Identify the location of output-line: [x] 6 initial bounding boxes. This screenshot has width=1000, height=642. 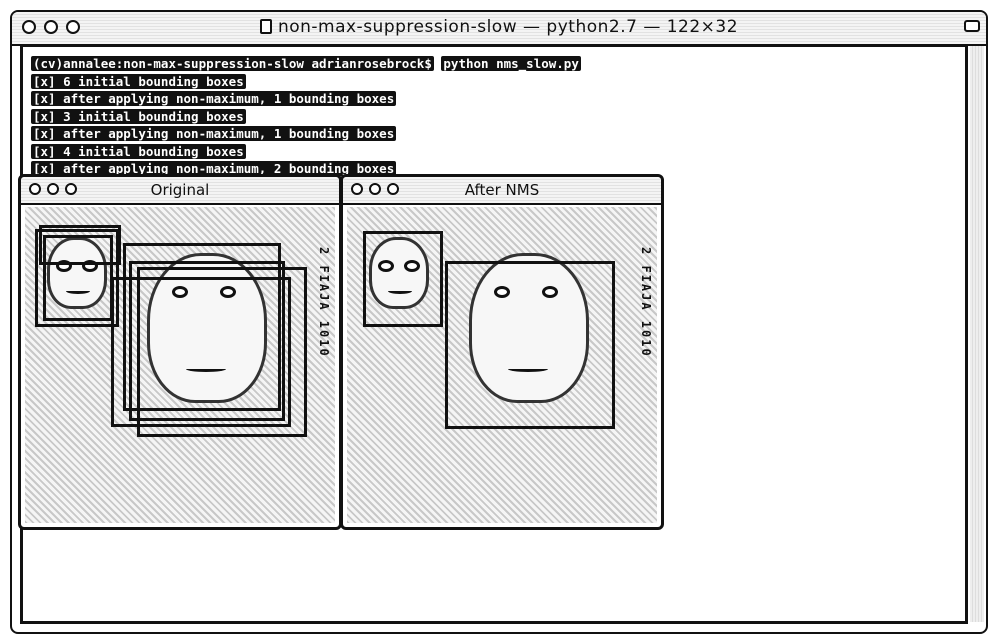
(138, 81).